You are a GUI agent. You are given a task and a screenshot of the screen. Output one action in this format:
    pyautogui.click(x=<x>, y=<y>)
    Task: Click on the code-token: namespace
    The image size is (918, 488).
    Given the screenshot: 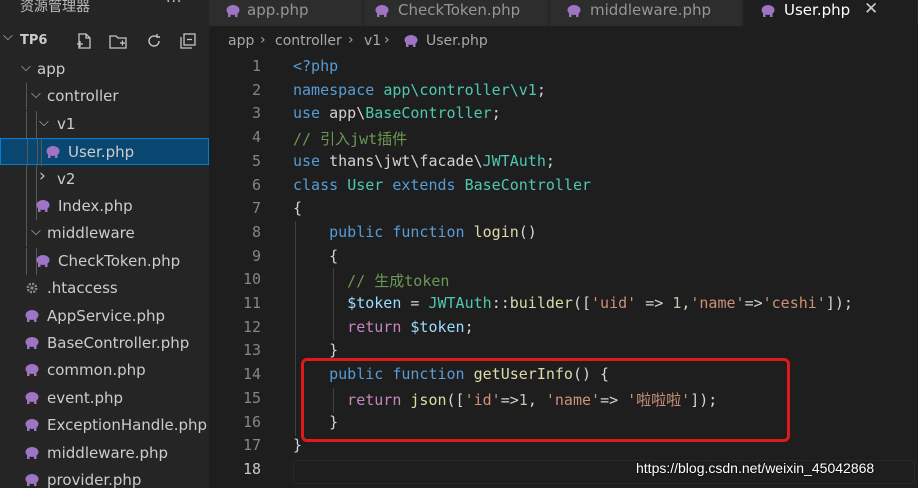 What is the action you would take?
    pyautogui.click(x=338, y=89)
    